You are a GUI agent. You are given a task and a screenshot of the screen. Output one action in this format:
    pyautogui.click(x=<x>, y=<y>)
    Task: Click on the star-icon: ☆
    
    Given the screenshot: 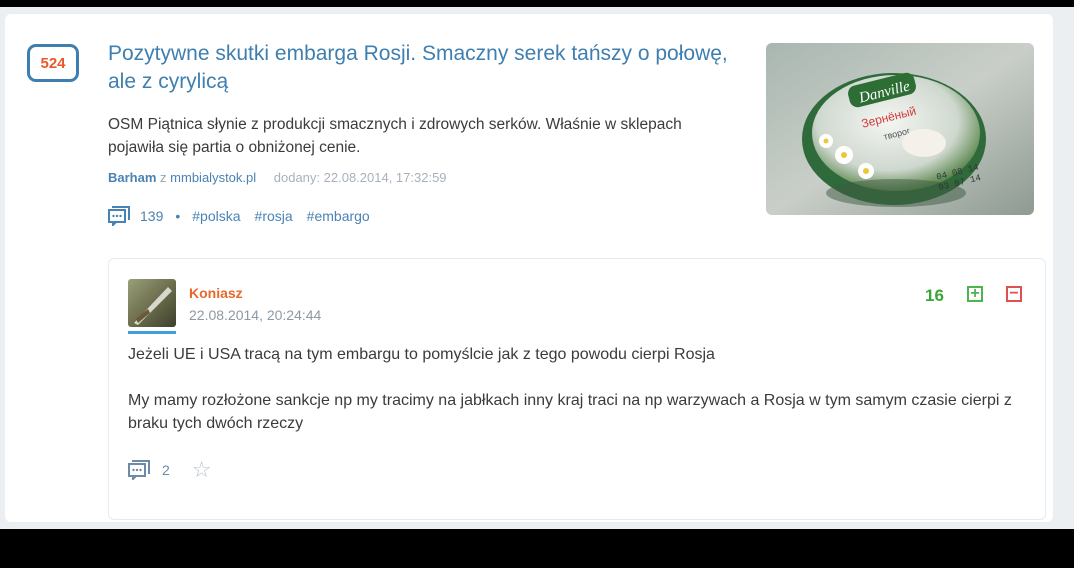 What is the action you would take?
    pyautogui.click(x=202, y=470)
    